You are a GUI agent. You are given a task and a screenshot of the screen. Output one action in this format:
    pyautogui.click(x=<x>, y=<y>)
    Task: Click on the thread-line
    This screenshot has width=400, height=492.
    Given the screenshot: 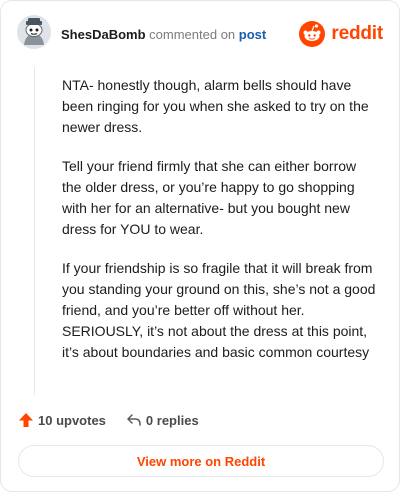 What is the action you would take?
    pyautogui.click(x=34, y=231)
    